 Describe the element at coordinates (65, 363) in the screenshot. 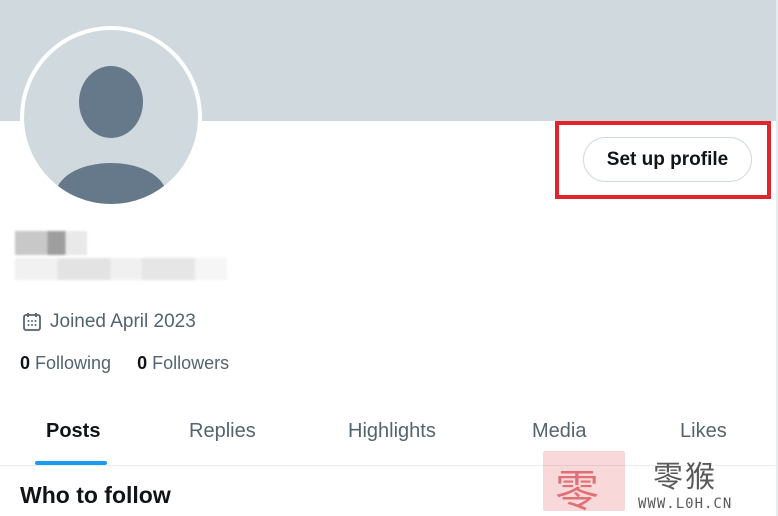

I see `following-link: 0 Following` at that location.